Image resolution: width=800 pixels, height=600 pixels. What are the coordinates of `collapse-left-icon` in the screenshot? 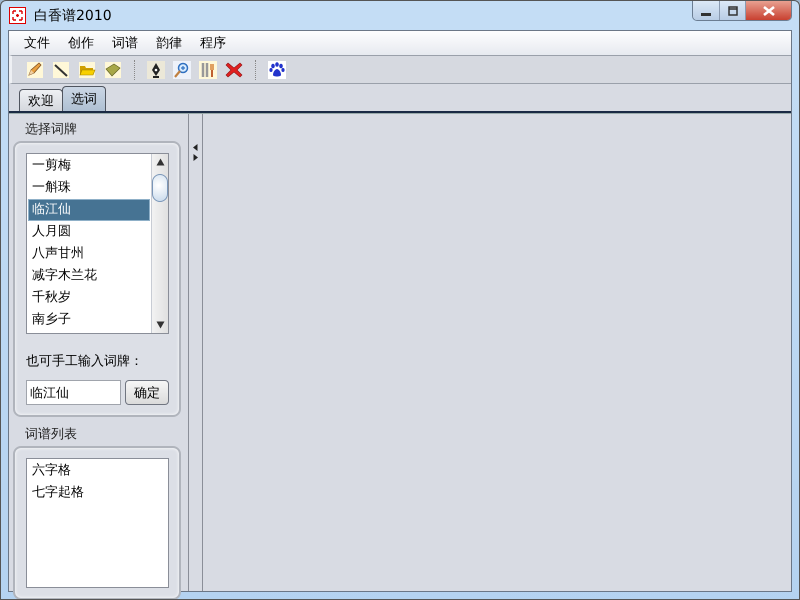 It's located at (195, 147).